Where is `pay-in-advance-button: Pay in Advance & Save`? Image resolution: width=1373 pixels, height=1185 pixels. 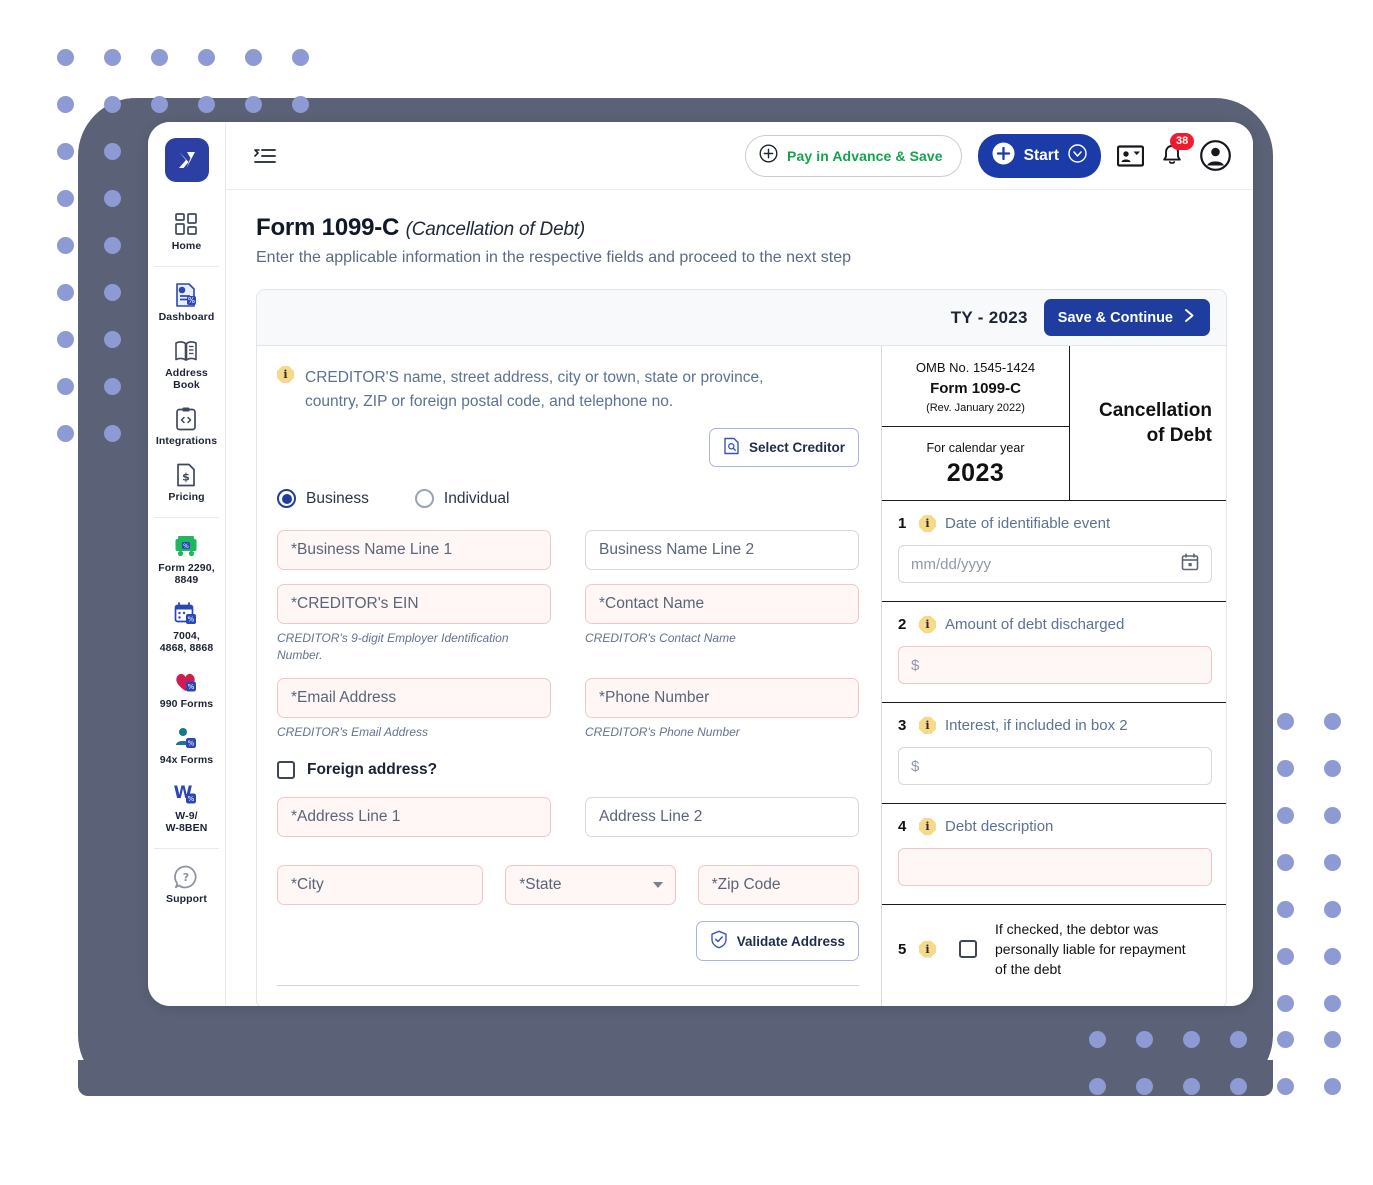
pay-in-advance-button: Pay in Advance & Save is located at coordinates (853, 155).